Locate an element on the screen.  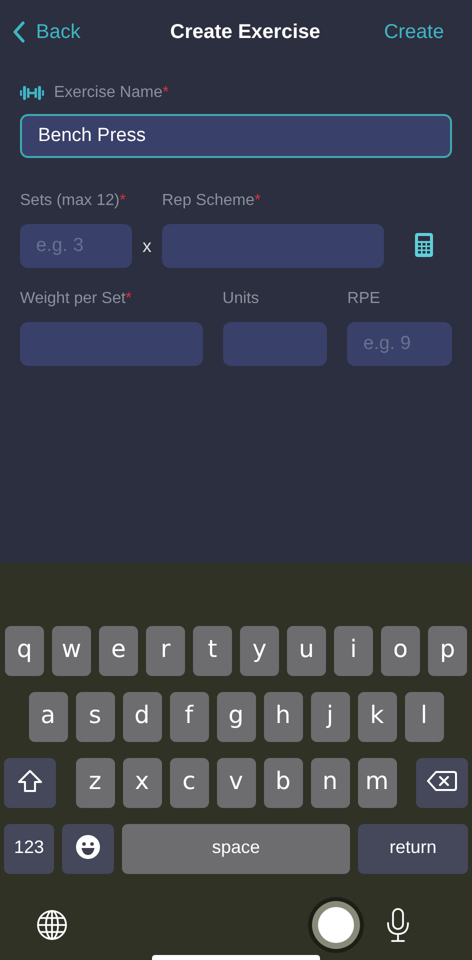
shift-icon is located at coordinates (30, 781).